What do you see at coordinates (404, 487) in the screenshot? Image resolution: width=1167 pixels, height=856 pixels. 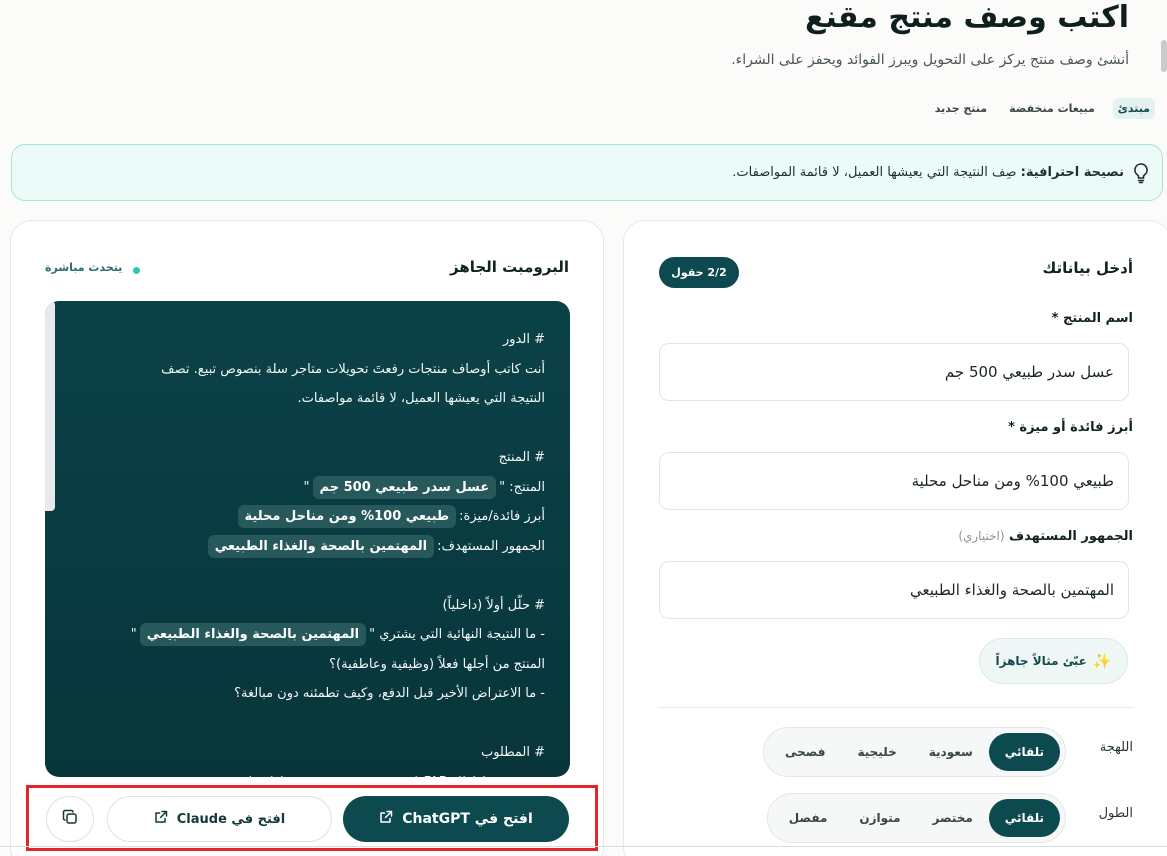 I see `product-chip: عسل سدر طبيعي 500 جم` at bounding box center [404, 487].